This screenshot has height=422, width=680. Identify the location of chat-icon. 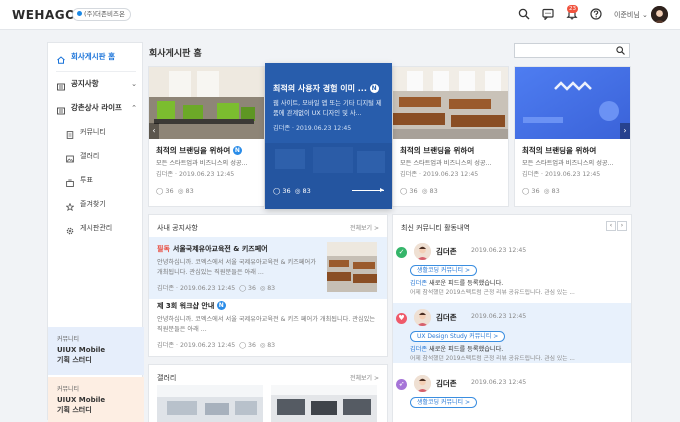
(548, 14).